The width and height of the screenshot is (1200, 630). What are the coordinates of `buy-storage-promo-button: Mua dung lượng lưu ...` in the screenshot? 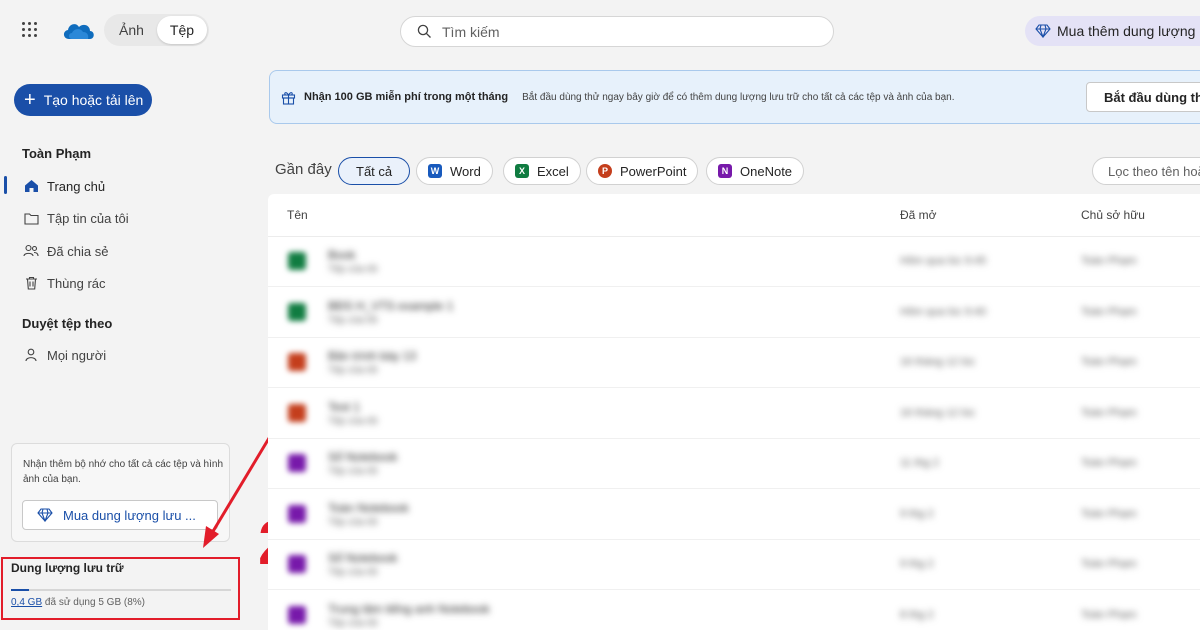 It's located at (120, 515).